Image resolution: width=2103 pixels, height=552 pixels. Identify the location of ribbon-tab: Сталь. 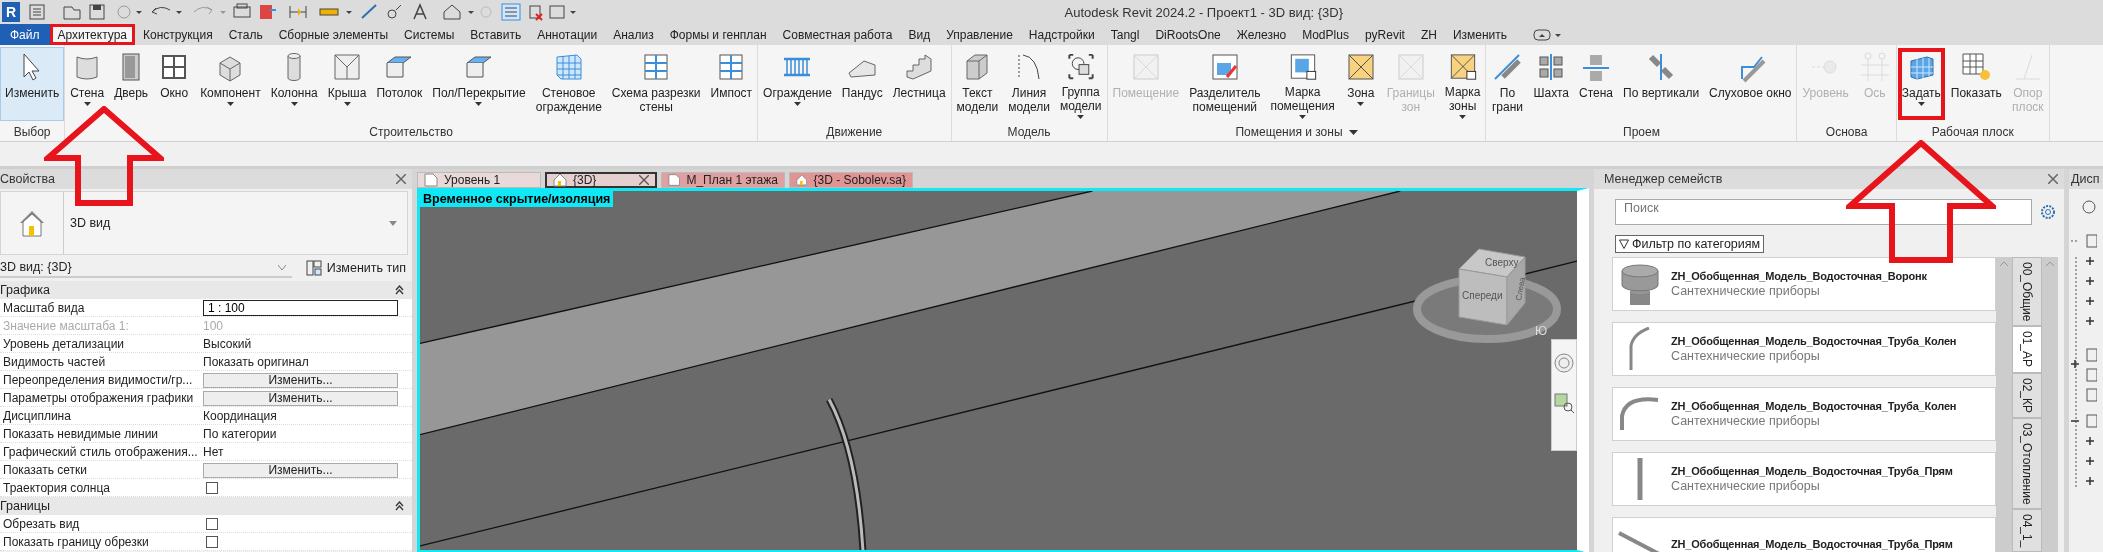
(245, 34).